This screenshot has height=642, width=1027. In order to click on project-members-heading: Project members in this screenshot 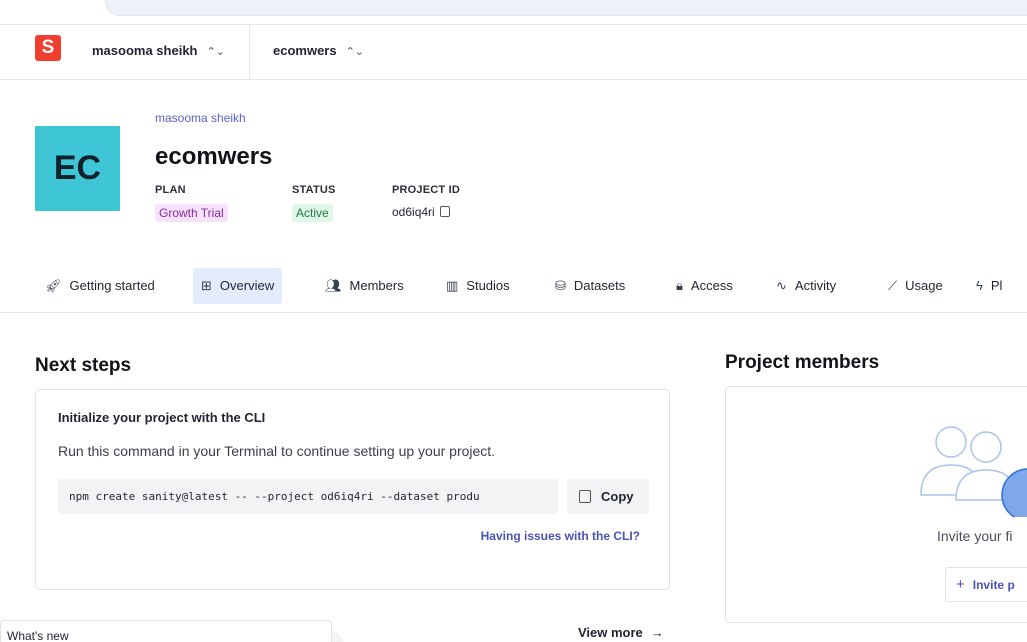, I will do `click(802, 362)`.